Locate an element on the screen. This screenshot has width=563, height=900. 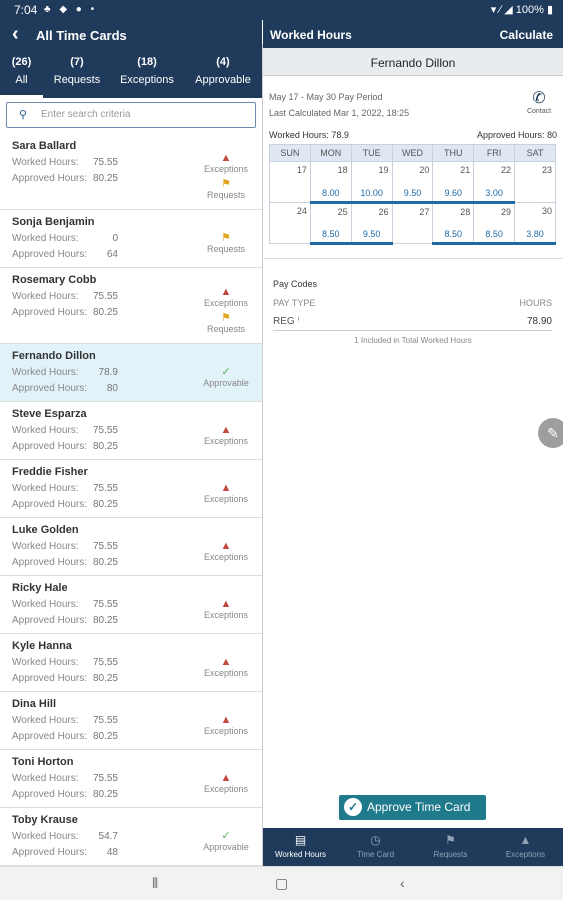
nav-worked-hours-label: Worked Hours is located at coordinates (300, 854).